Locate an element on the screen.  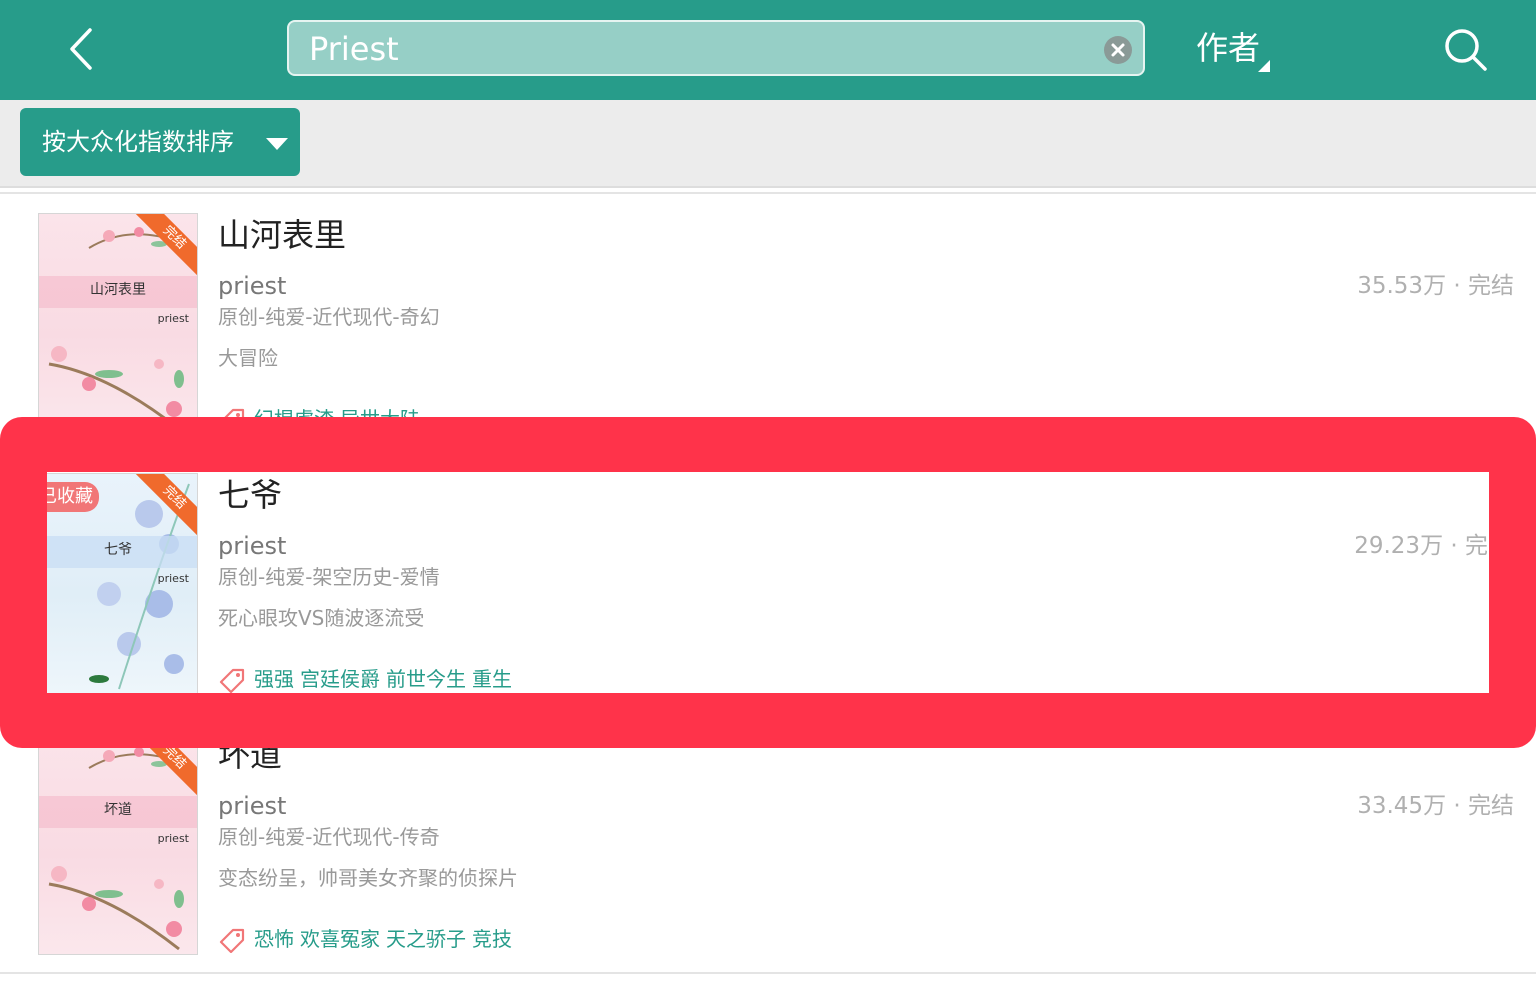
book-category: 原创-纯爱-架空历史-爱情 is located at coordinates (329, 577).